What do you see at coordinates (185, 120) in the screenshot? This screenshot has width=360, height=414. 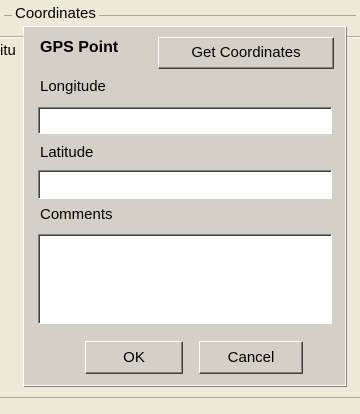 I see `longitude-input` at bounding box center [185, 120].